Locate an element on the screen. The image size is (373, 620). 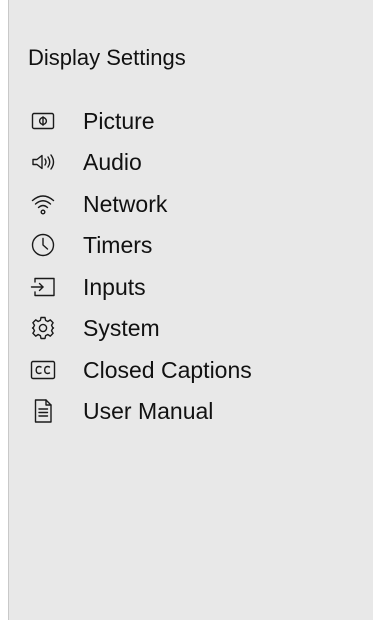
menu-item-label: Inputs is located at coordinates (114, 286).